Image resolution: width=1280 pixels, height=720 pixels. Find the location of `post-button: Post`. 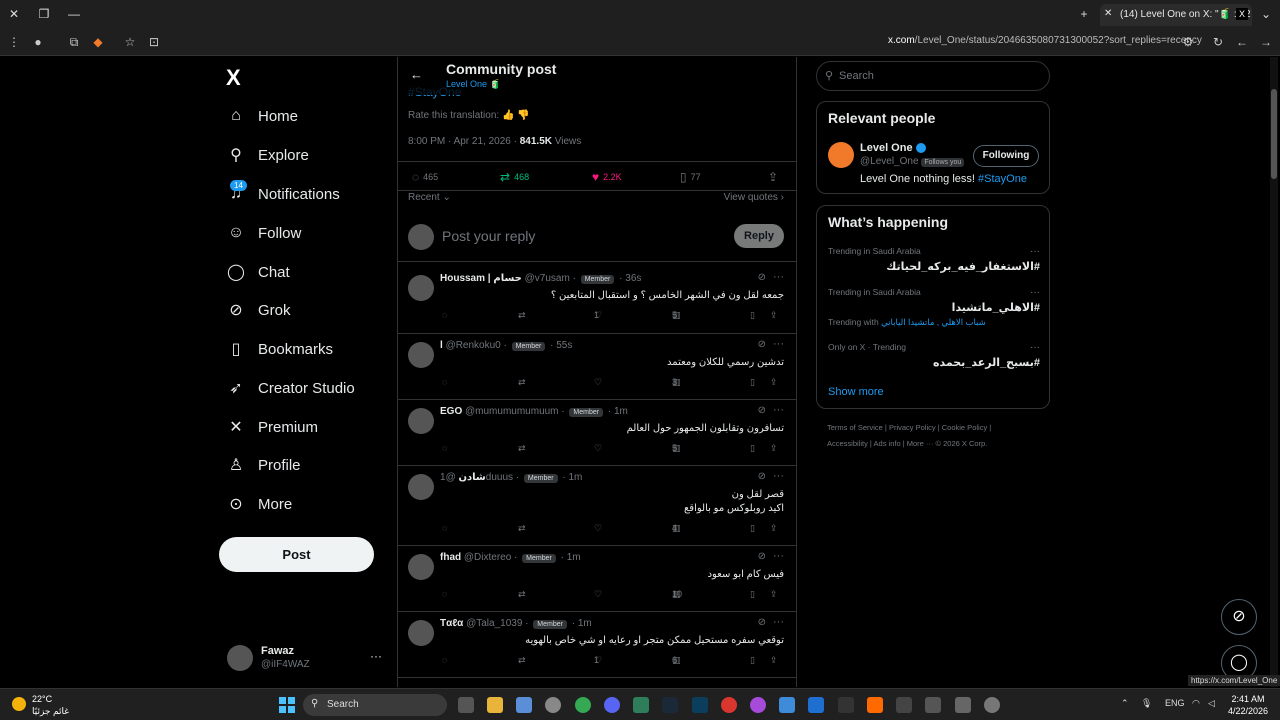

post-button: Post is located at coordinates (296, 554).